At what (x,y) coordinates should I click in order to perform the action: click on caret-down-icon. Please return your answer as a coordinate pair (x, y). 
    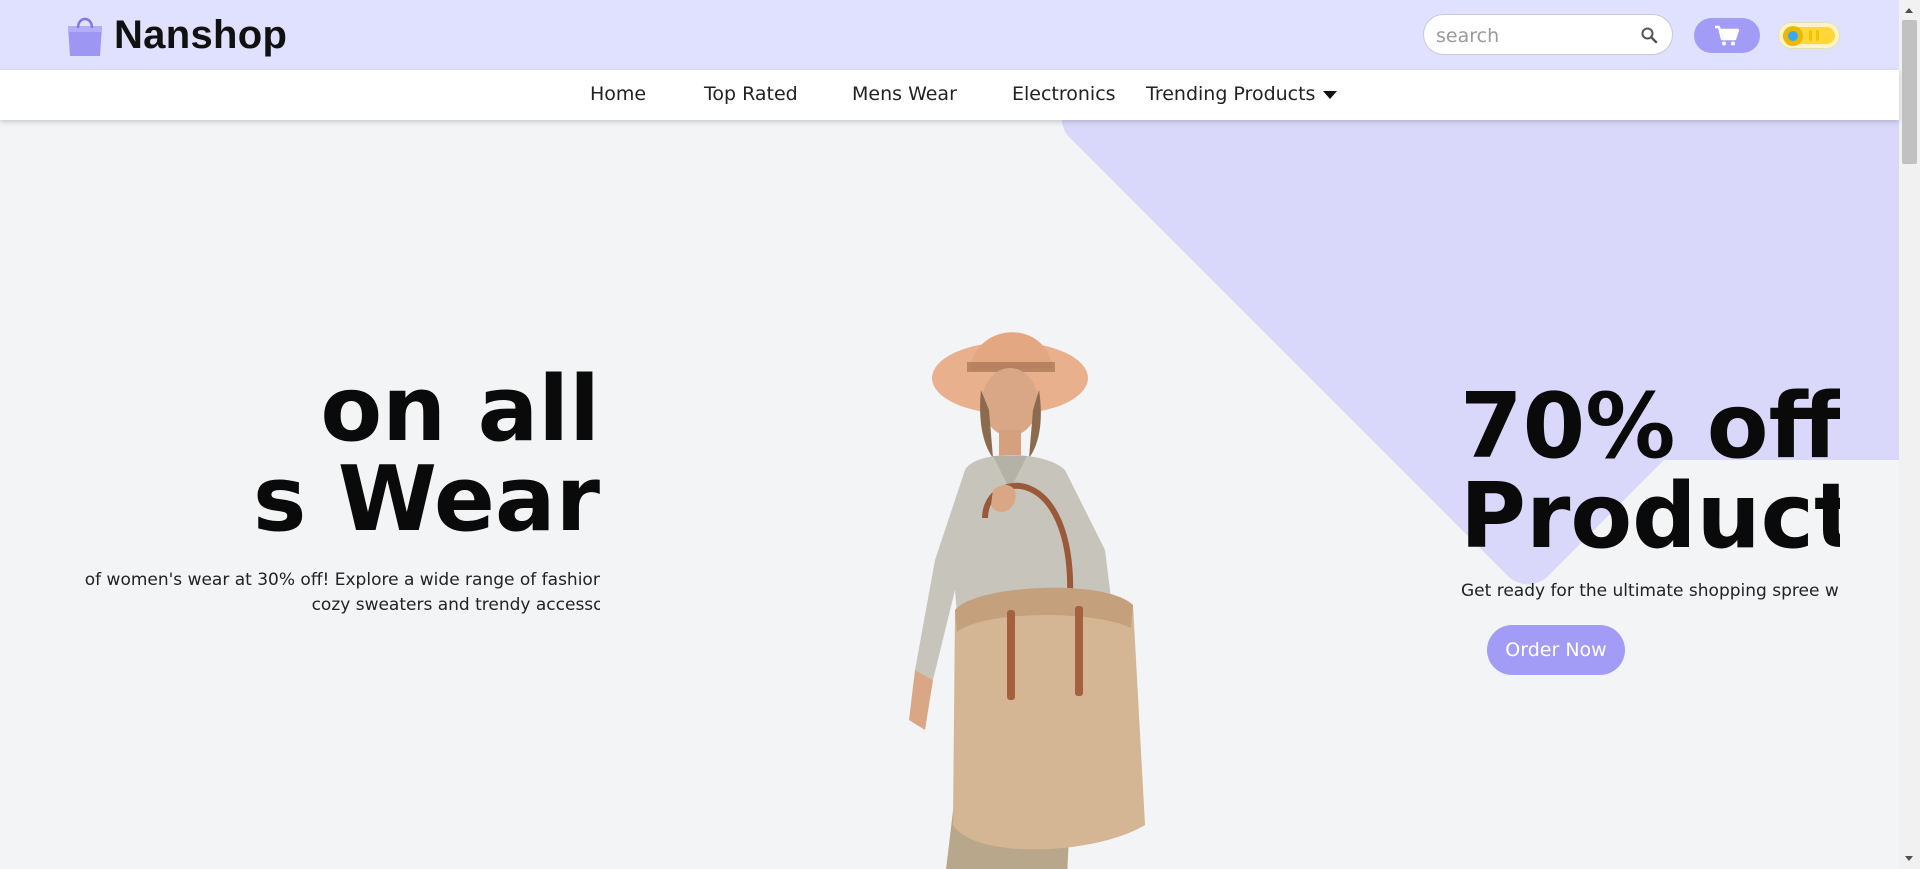
    Looking at the image, I should click on (1330, 94).